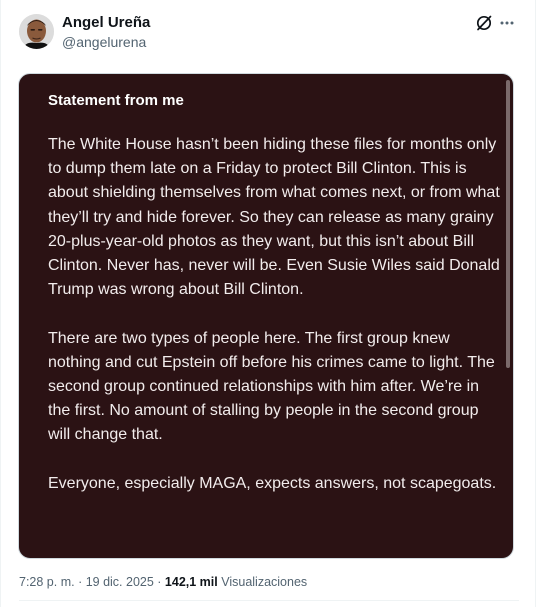 The image size is (536, 607). Describe the element at coordinates (484, 23) in the screenshot. I see `grok-icon` at that location.